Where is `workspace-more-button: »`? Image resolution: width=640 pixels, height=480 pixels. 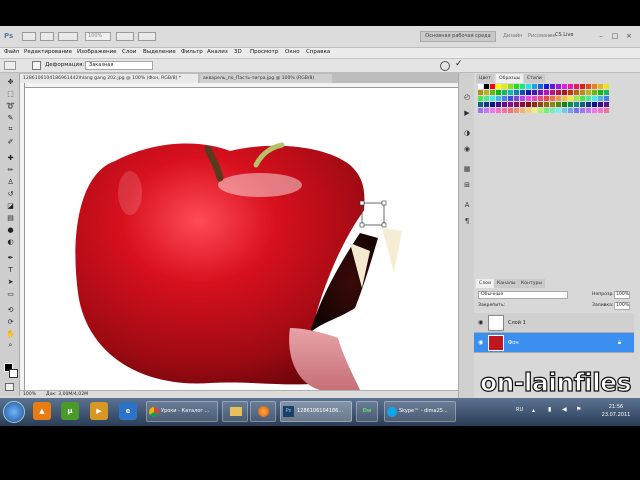
workspace-more-button: » is located at coordinates (549, 36).